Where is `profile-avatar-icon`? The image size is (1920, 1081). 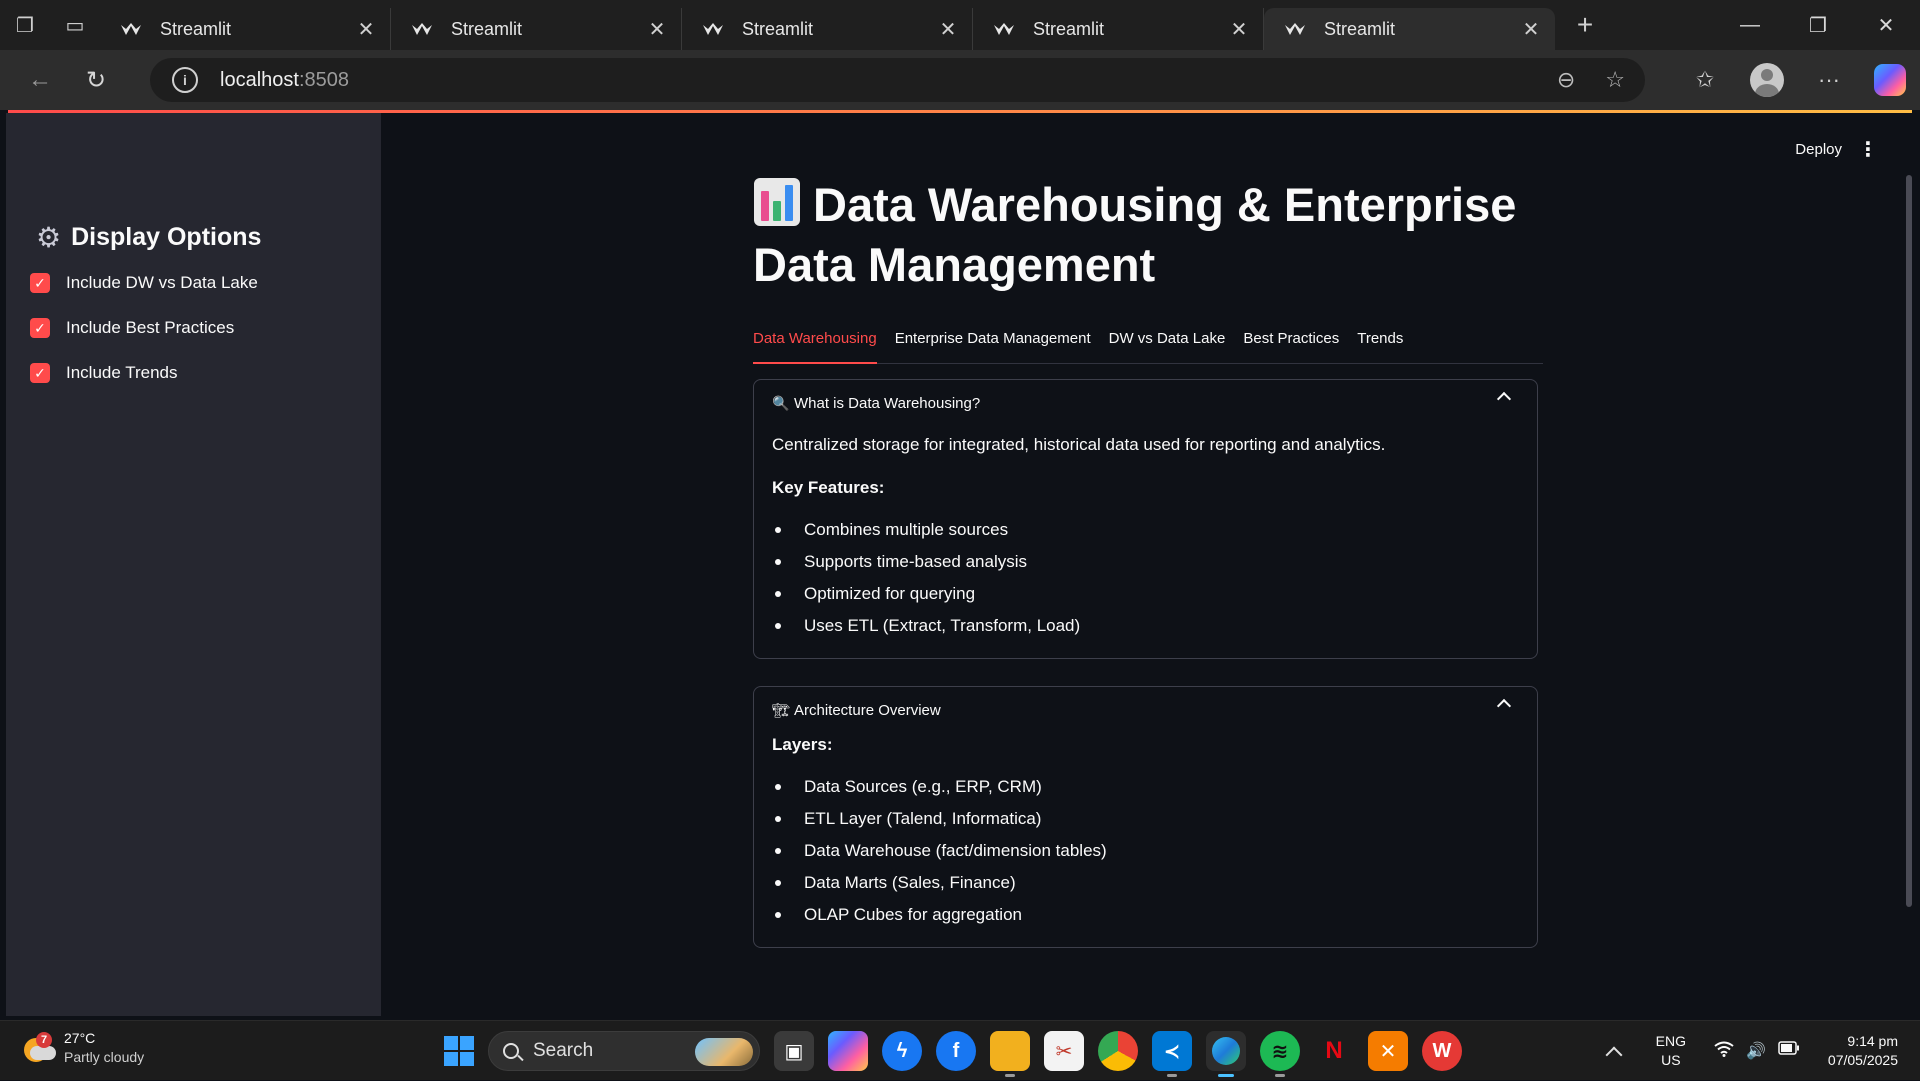 profile-avatar-icon is located at coordinates (1767, 80).